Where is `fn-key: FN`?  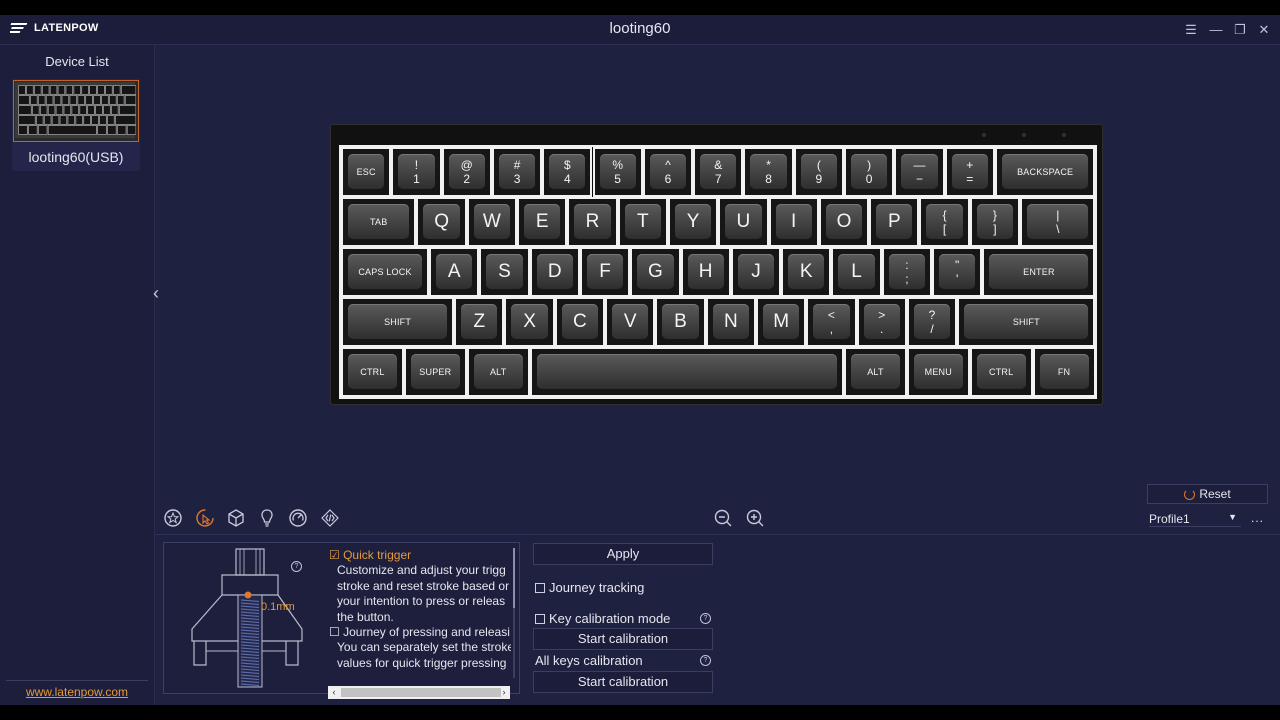 fn-key: FN is located at coordinates (1064, 372).